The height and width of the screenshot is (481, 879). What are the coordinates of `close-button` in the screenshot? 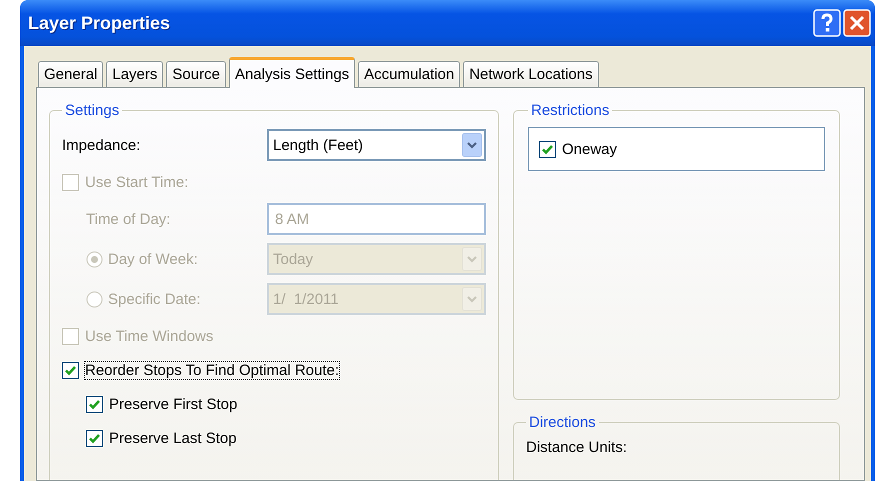 It's located at (857, 23).